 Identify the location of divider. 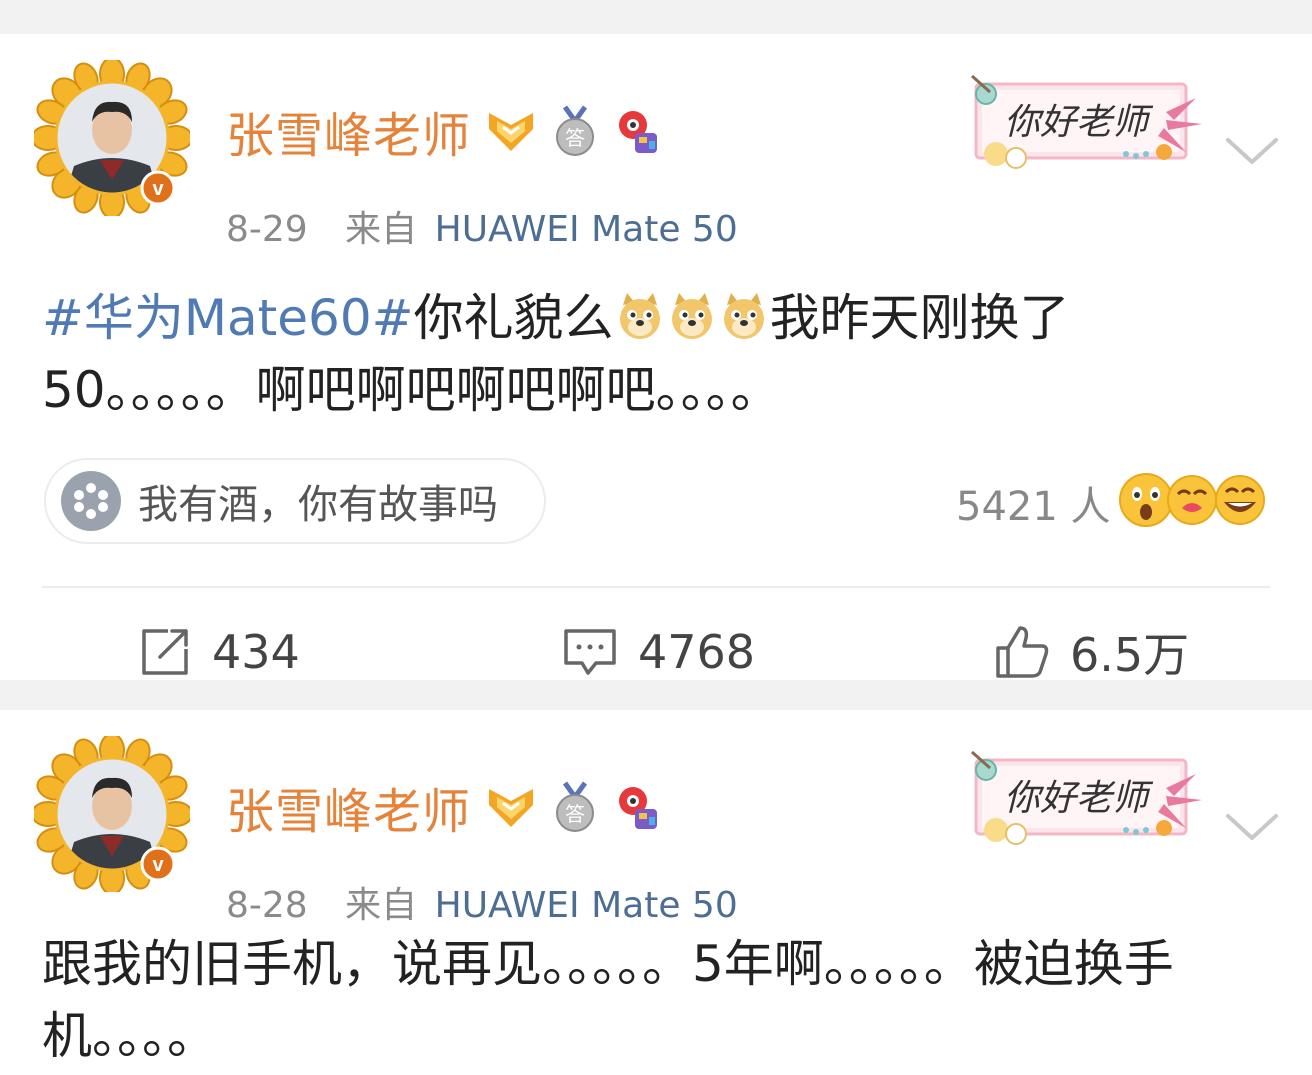
(656, 587).